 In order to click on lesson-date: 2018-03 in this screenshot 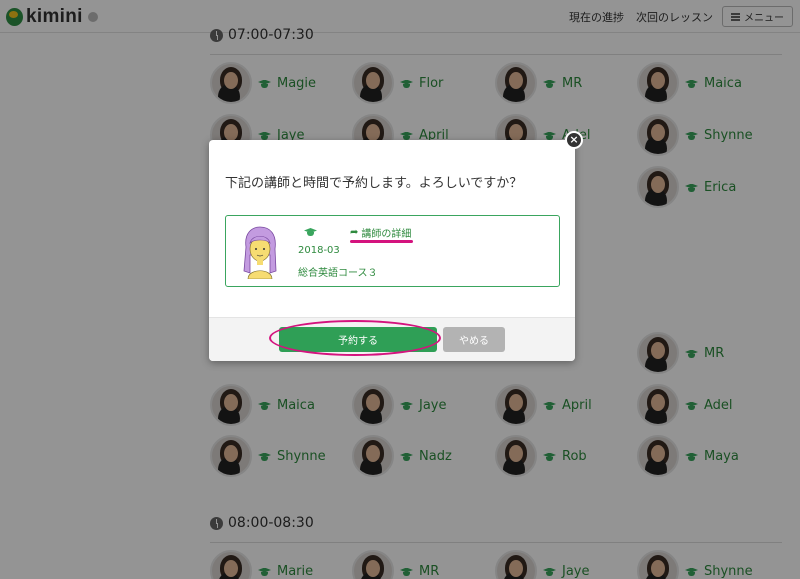, I will do `click(319, 250)`.